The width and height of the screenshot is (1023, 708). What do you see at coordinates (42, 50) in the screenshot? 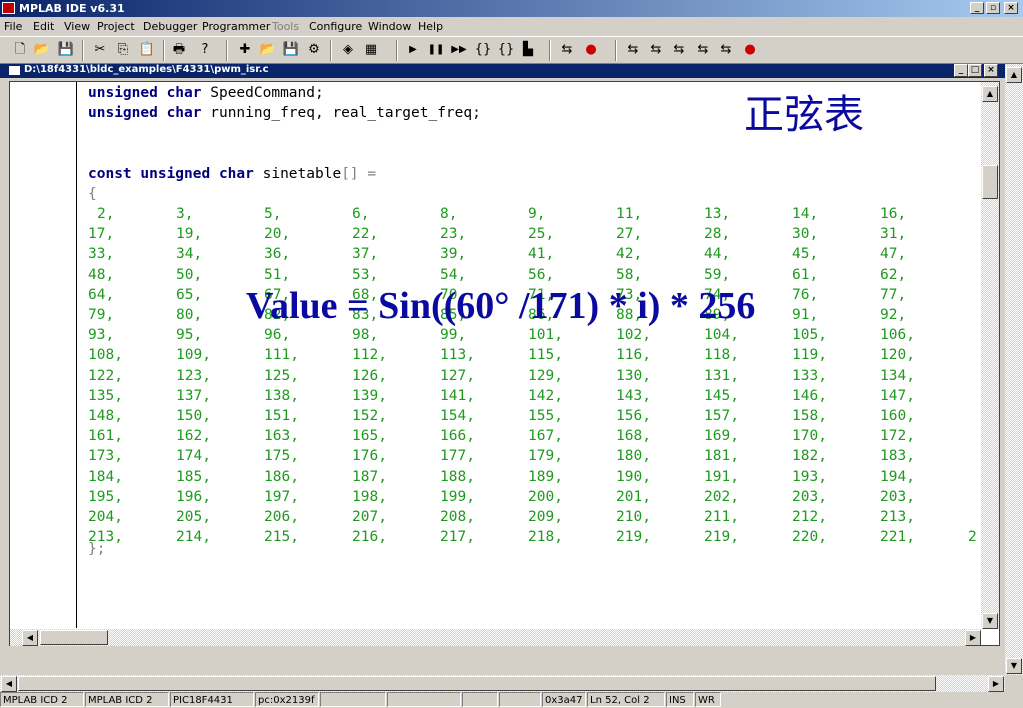
I see `open-folder-icon: 📂` at bounding box center [42, 50].